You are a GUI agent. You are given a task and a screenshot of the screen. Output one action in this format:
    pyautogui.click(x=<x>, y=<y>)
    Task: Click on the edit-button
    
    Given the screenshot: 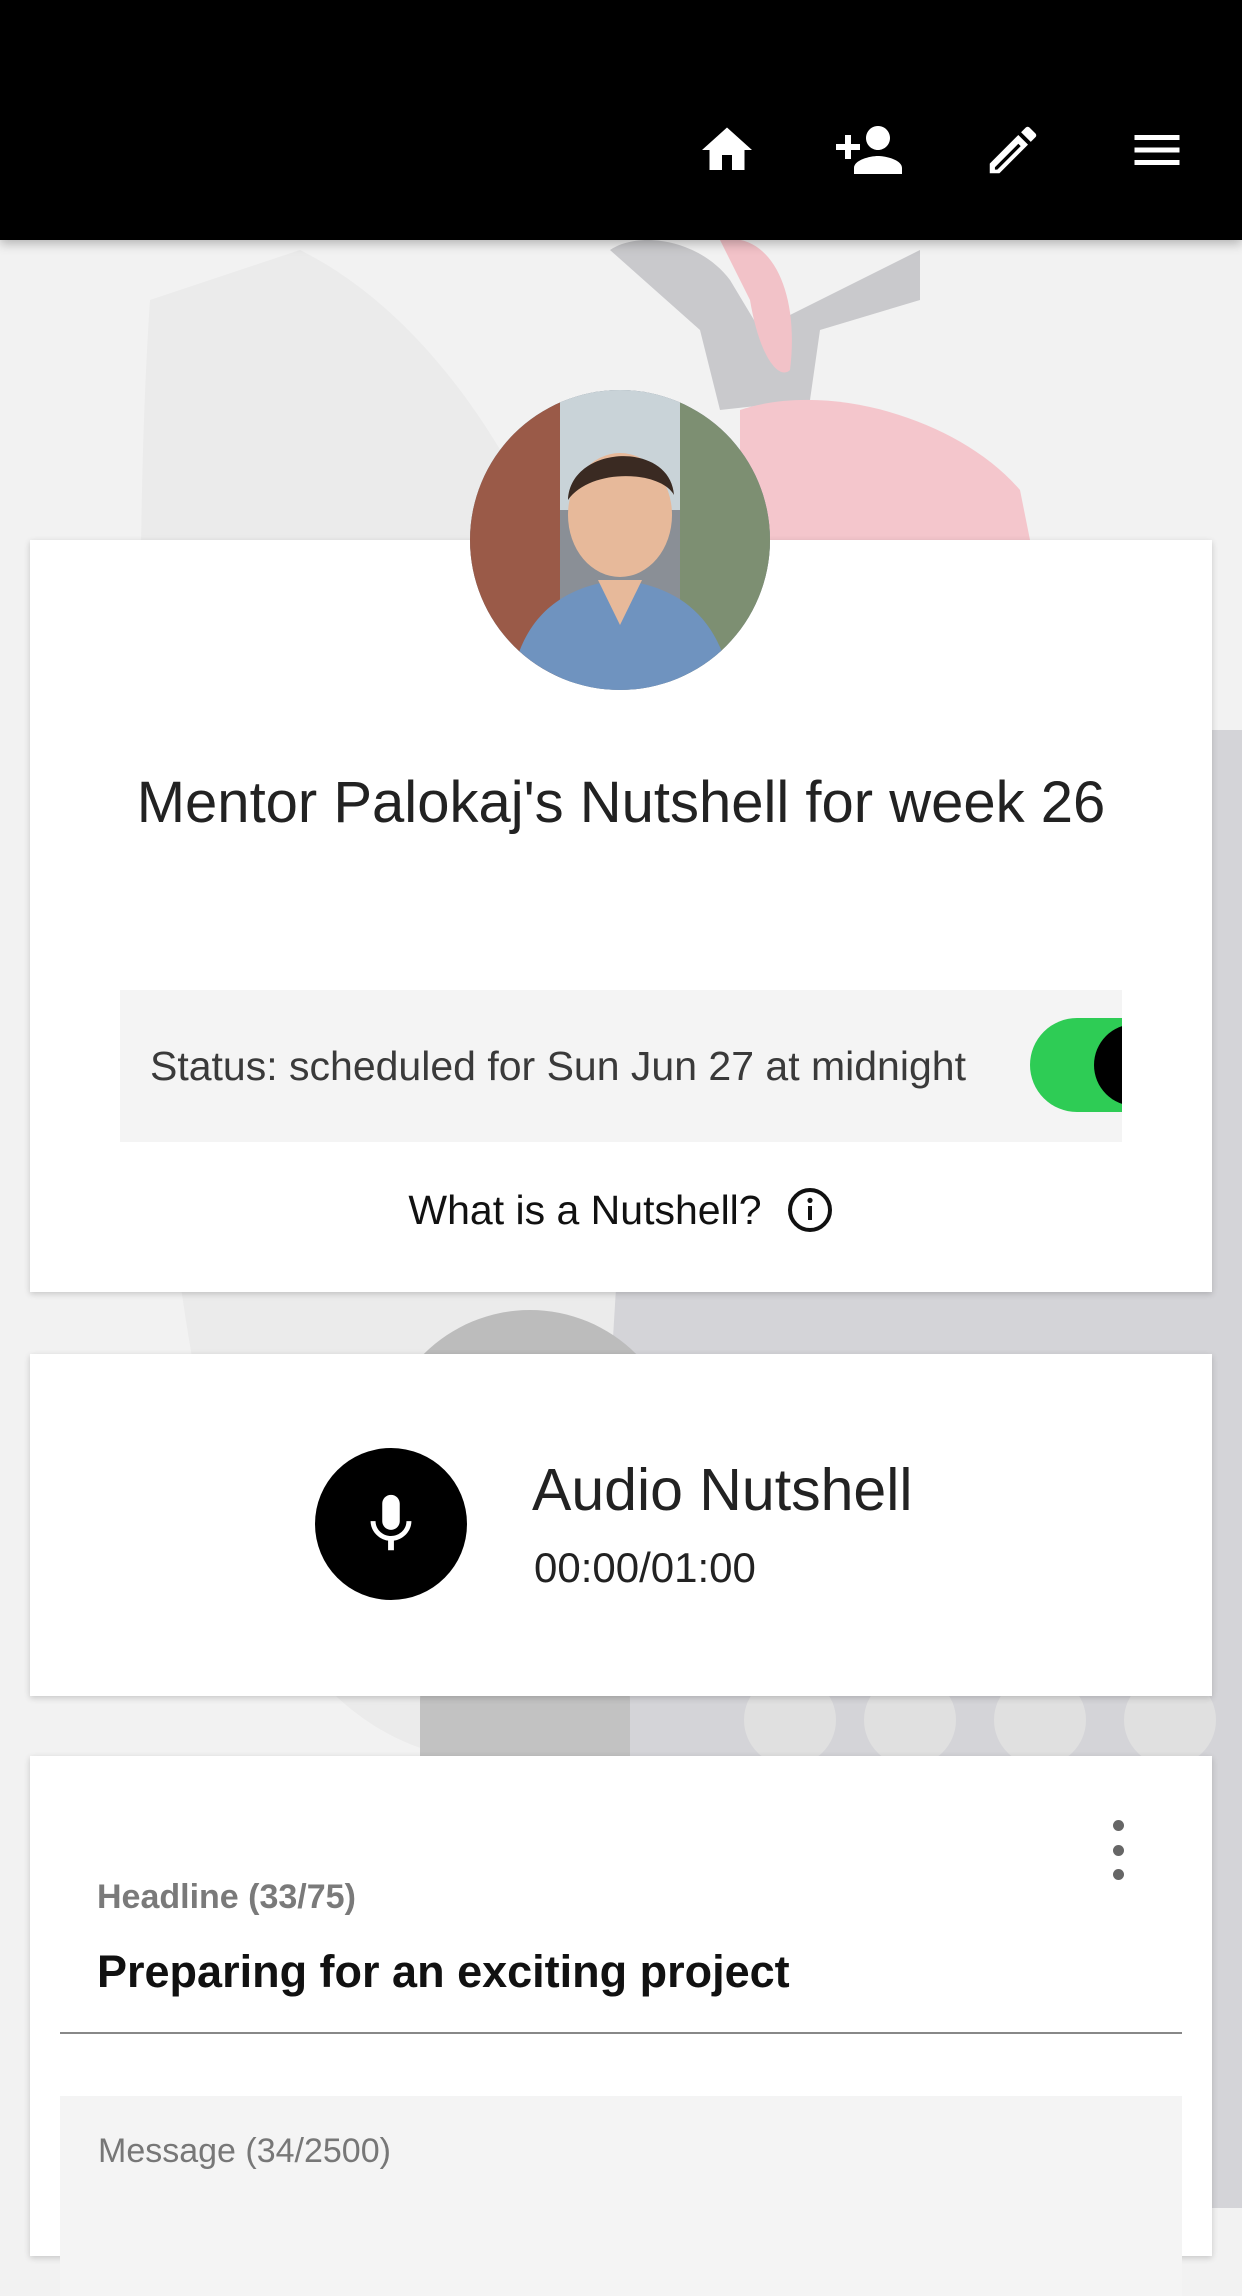 What is the action you would take?
    pyautogui.click(x=1013, y=150)
    